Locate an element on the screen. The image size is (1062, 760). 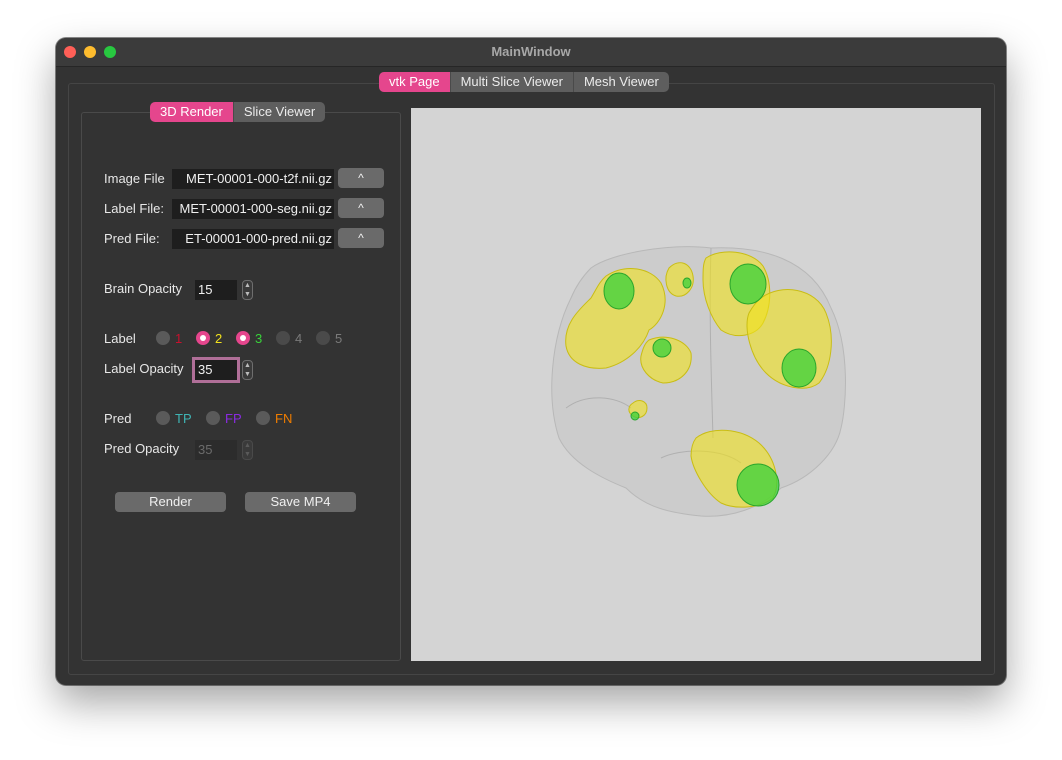
image-file-label: Image File is located at coordinates (134, 178).